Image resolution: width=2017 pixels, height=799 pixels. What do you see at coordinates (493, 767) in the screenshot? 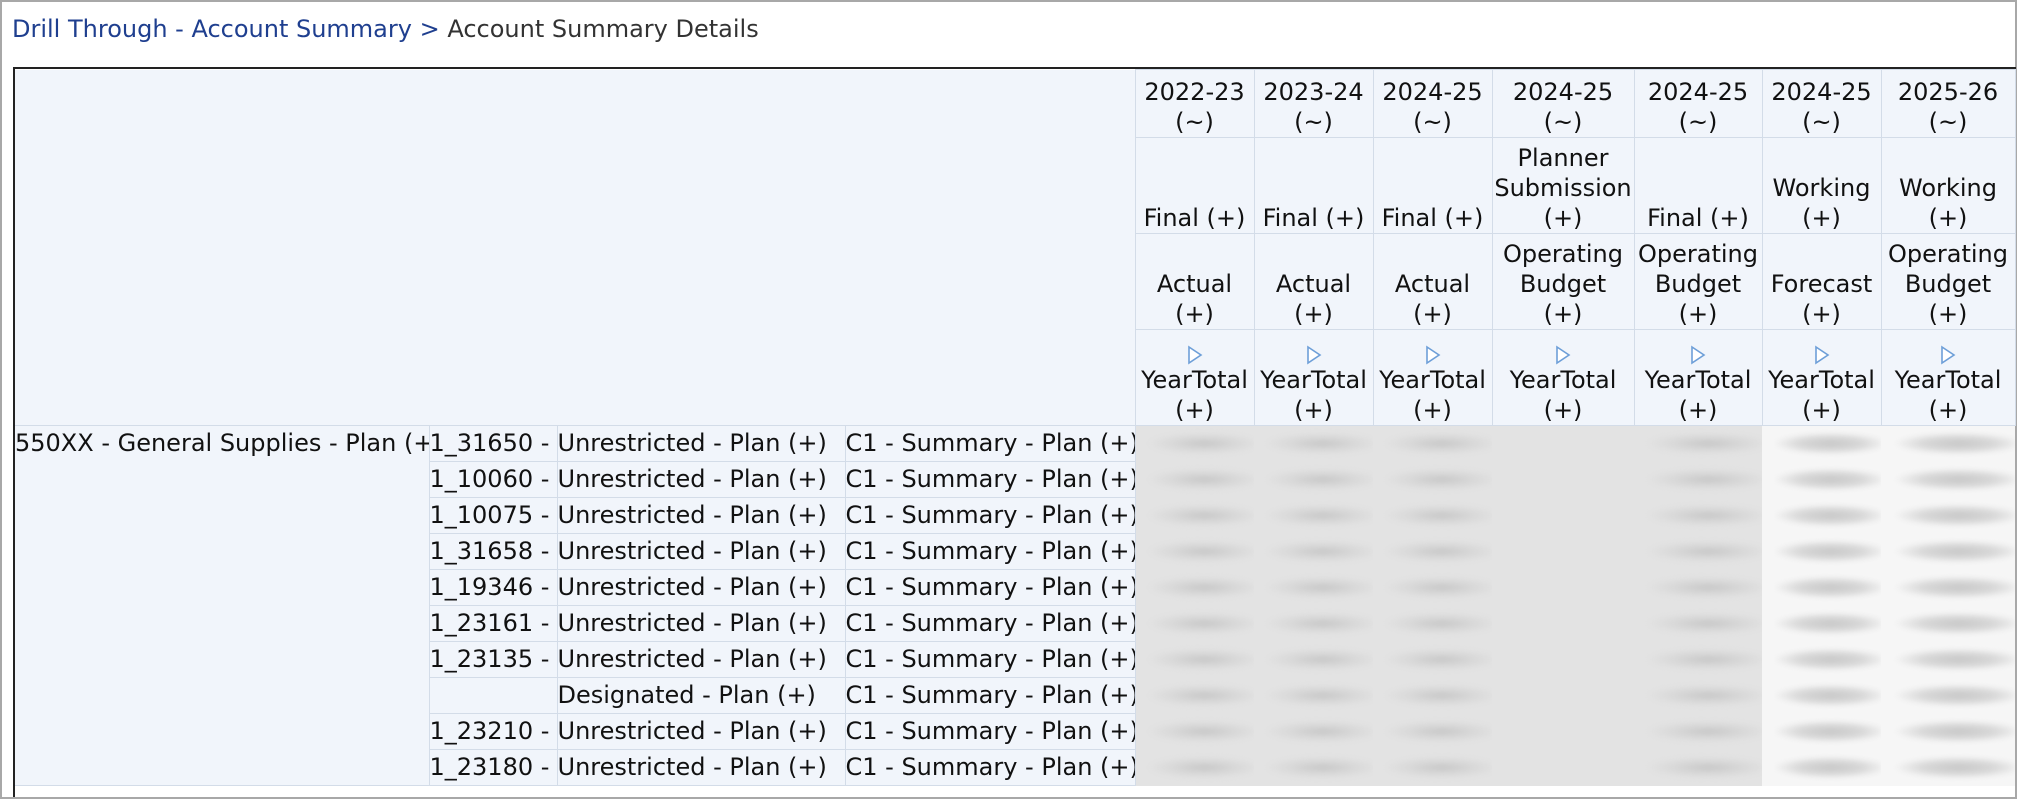
I see `row-header-entity: 1_23180 -` at bounding box center [493, 767].